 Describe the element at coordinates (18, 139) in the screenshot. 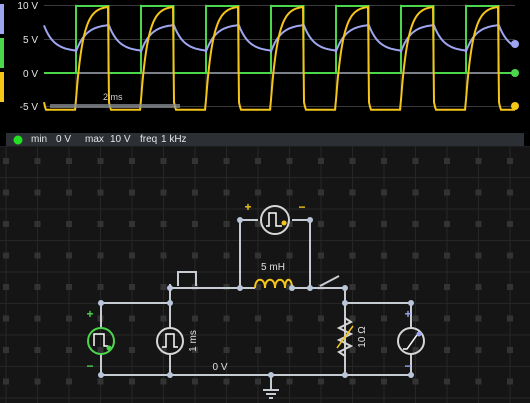

I see `probe-indicator-icon` at that location.